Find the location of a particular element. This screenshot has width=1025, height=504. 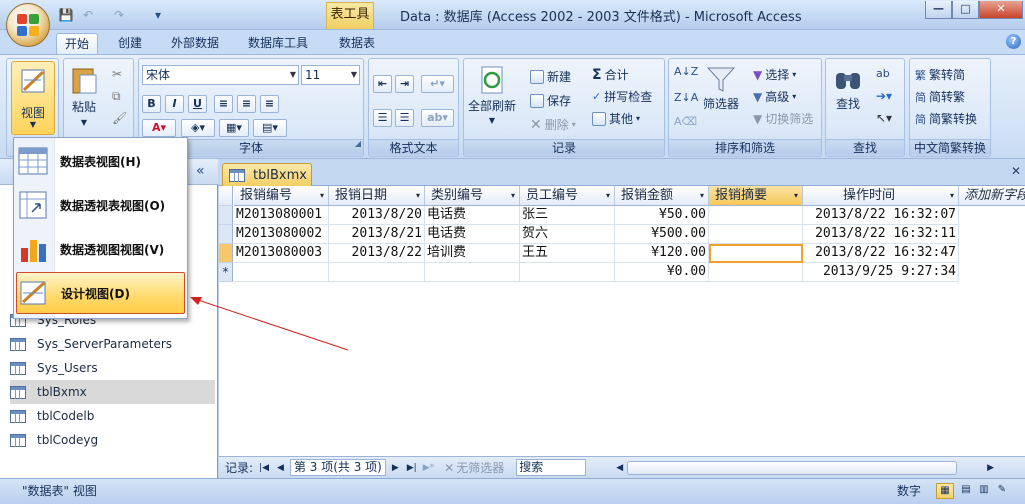

last-record-icon: ▶| is located at coordinates (412, 468).